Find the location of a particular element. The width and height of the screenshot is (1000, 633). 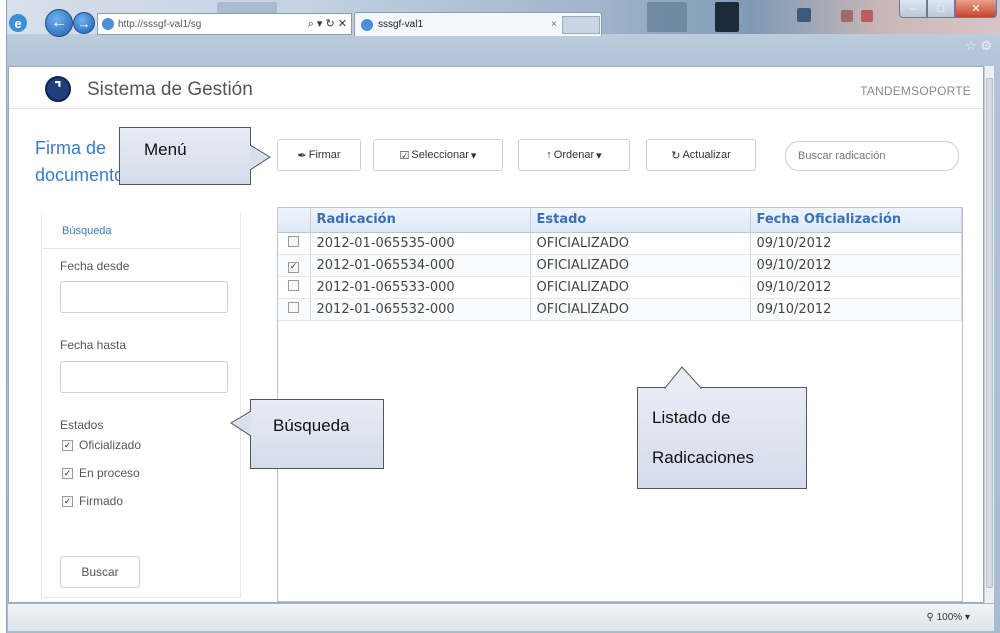

back-icon: ← is located at coordinates (59, 23).